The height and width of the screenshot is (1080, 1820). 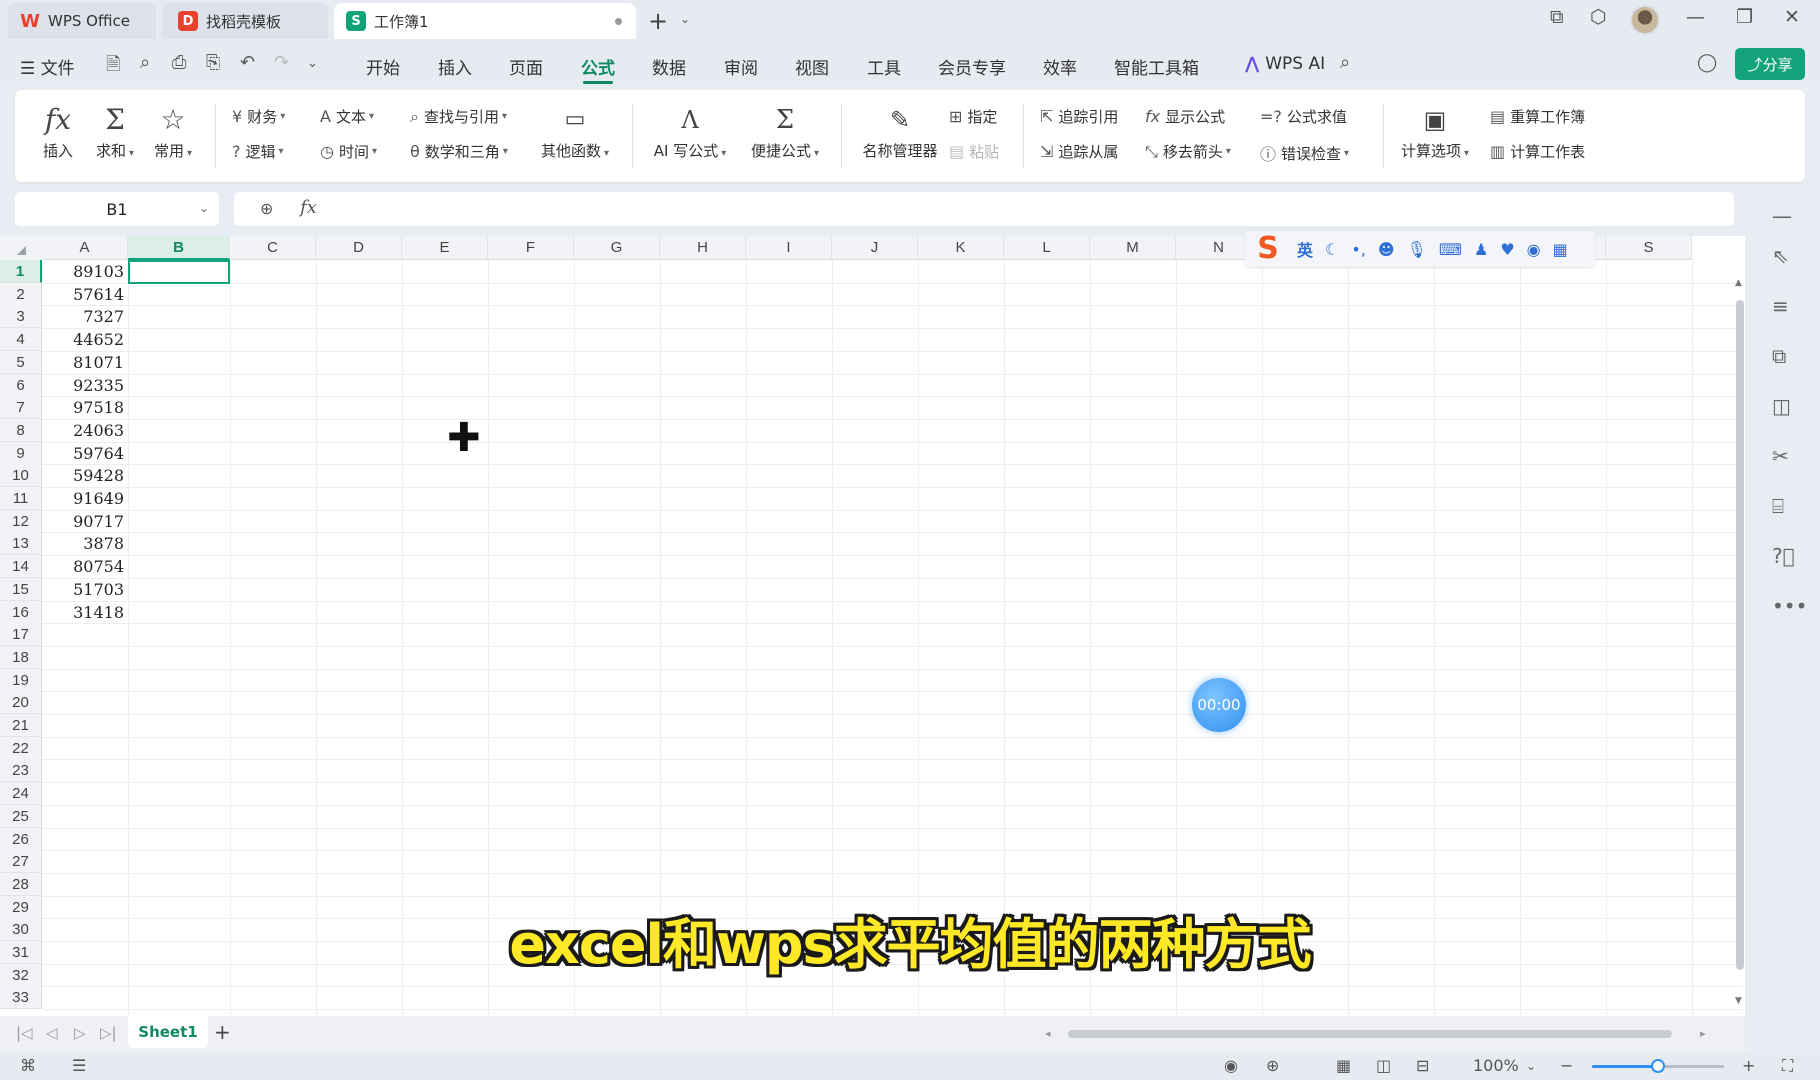 What do you see at coordinates (21, 725) in the screenshot?
I see `row-header-21: 21` at bounding box center [21, 725].